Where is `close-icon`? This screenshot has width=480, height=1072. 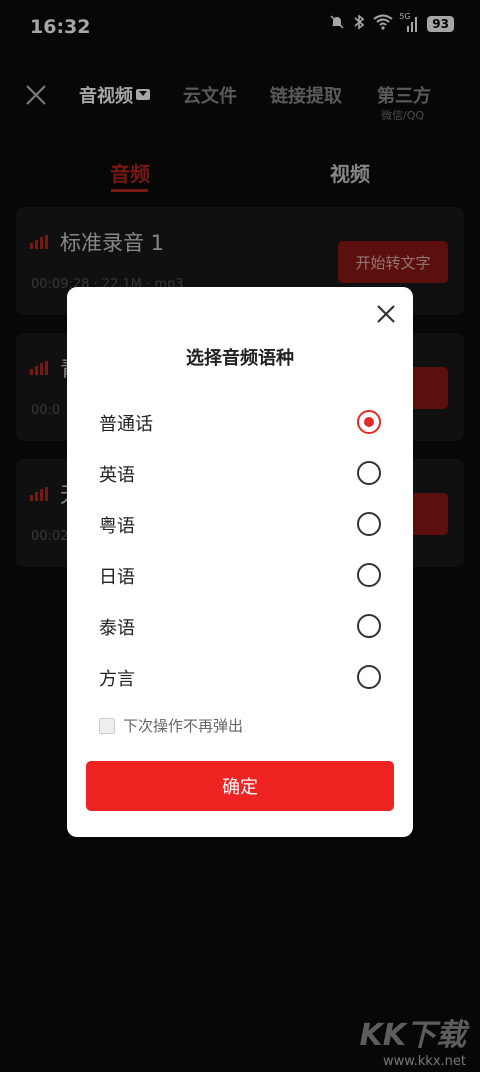 close-icon is located at coordinates (386, 314).